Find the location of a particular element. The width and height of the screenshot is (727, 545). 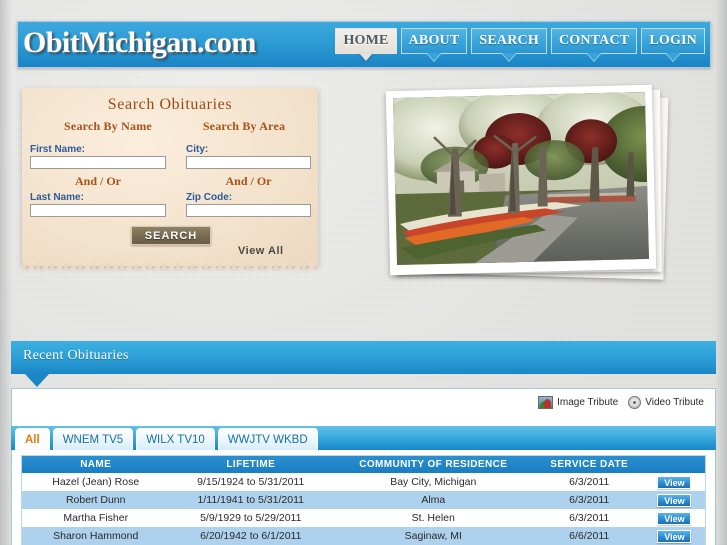

video-tribute-legend: Video Tribute is located at coordinates (666, 402).